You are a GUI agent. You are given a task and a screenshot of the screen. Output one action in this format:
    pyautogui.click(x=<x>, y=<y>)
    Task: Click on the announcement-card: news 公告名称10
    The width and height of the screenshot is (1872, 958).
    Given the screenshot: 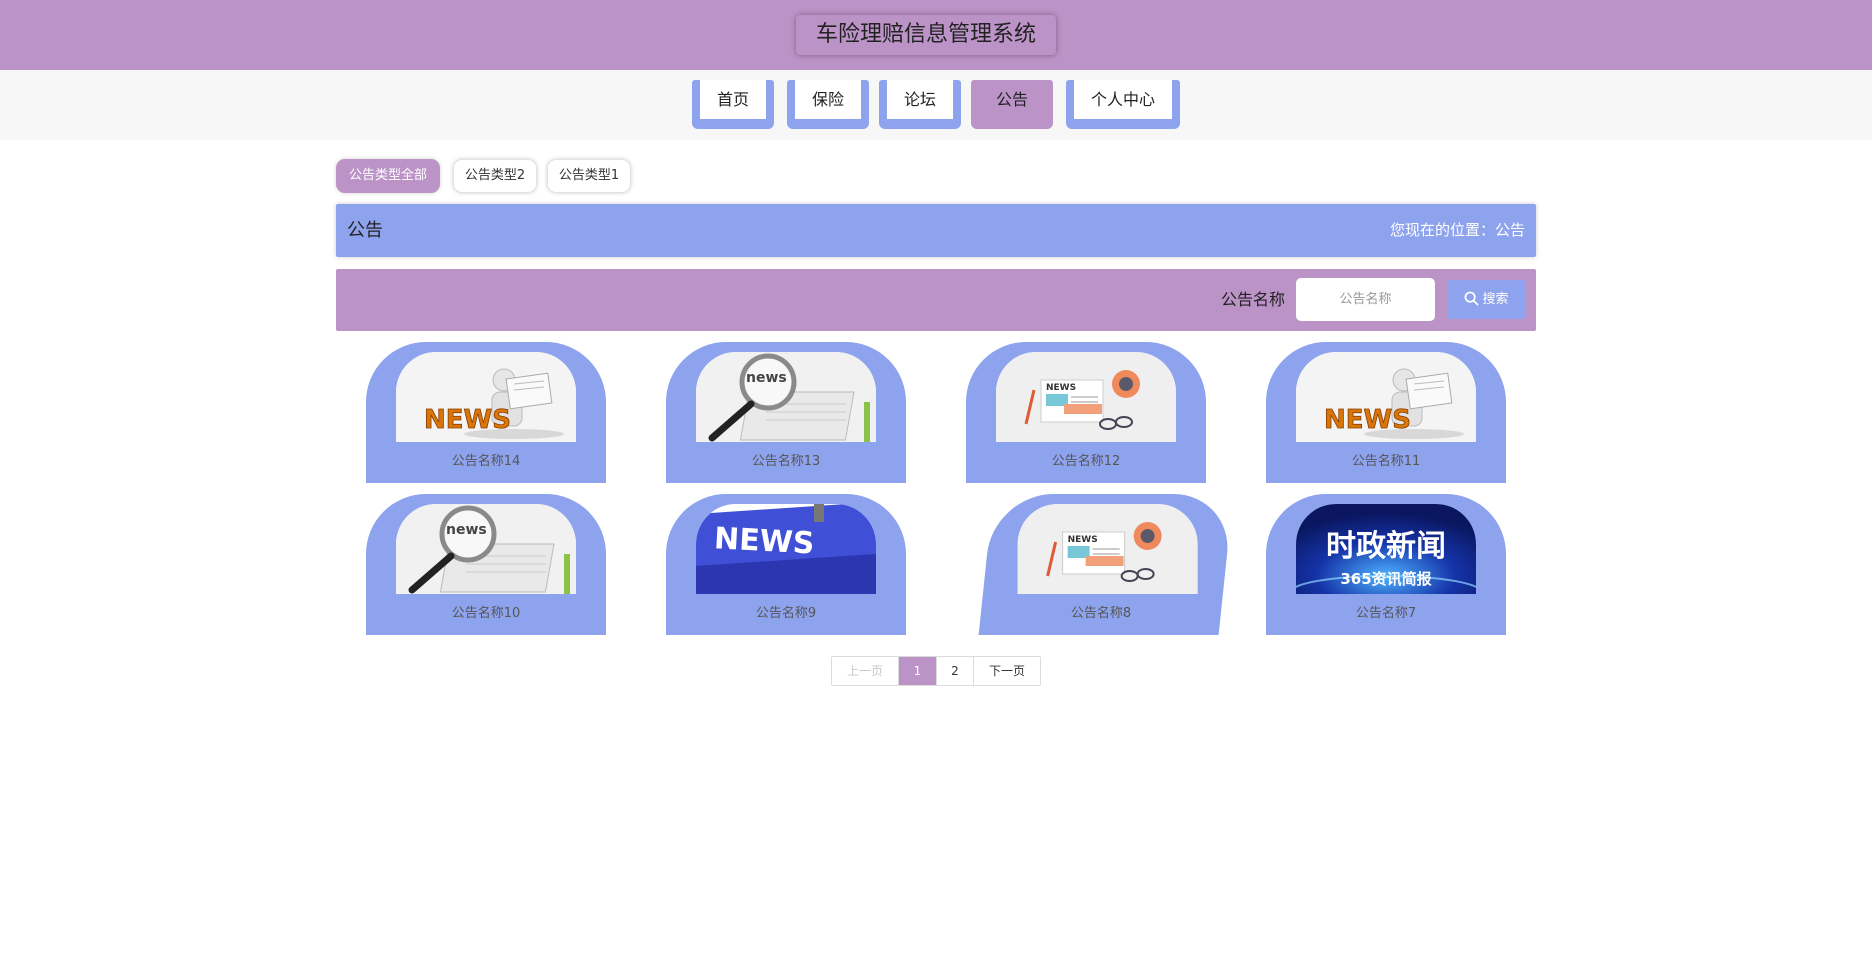 What is the action you would take?
    pyautogui.click(x=486, y=564)
    